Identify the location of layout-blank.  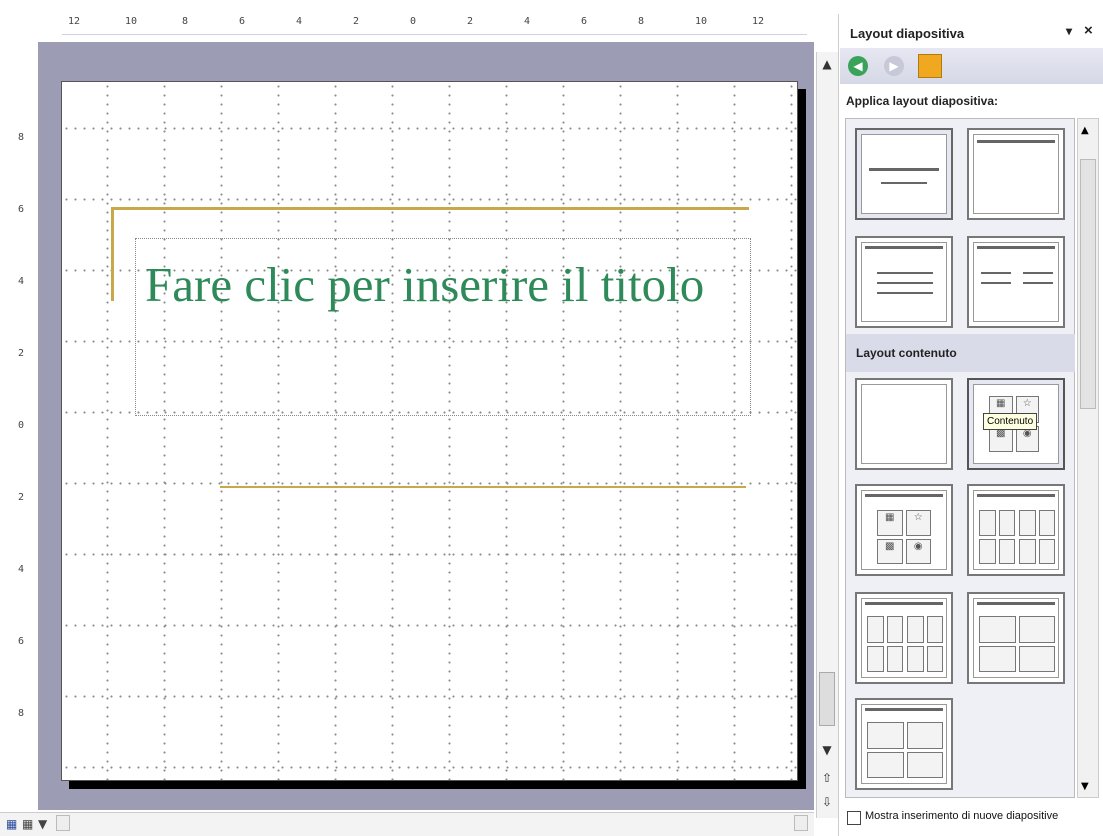
(904, 424).